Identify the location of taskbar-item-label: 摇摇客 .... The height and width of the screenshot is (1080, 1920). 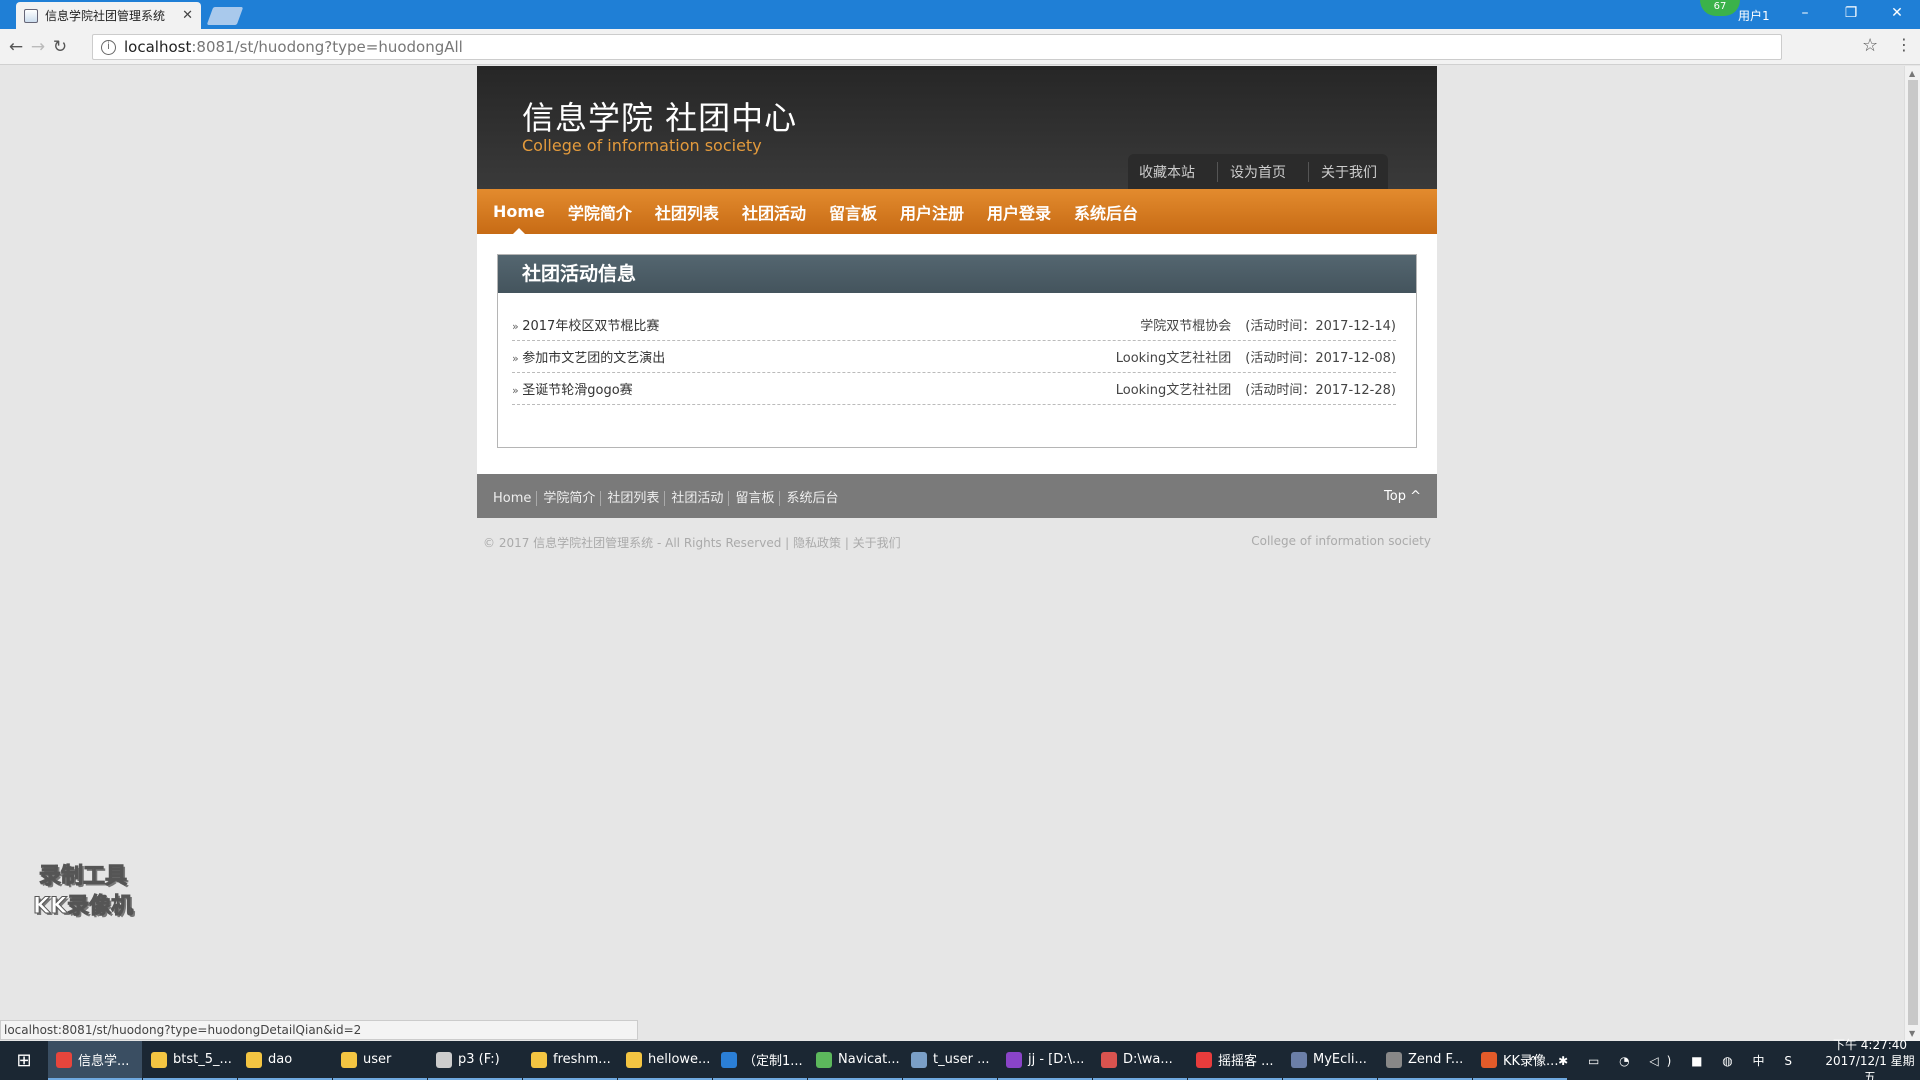
(1246, 1061).